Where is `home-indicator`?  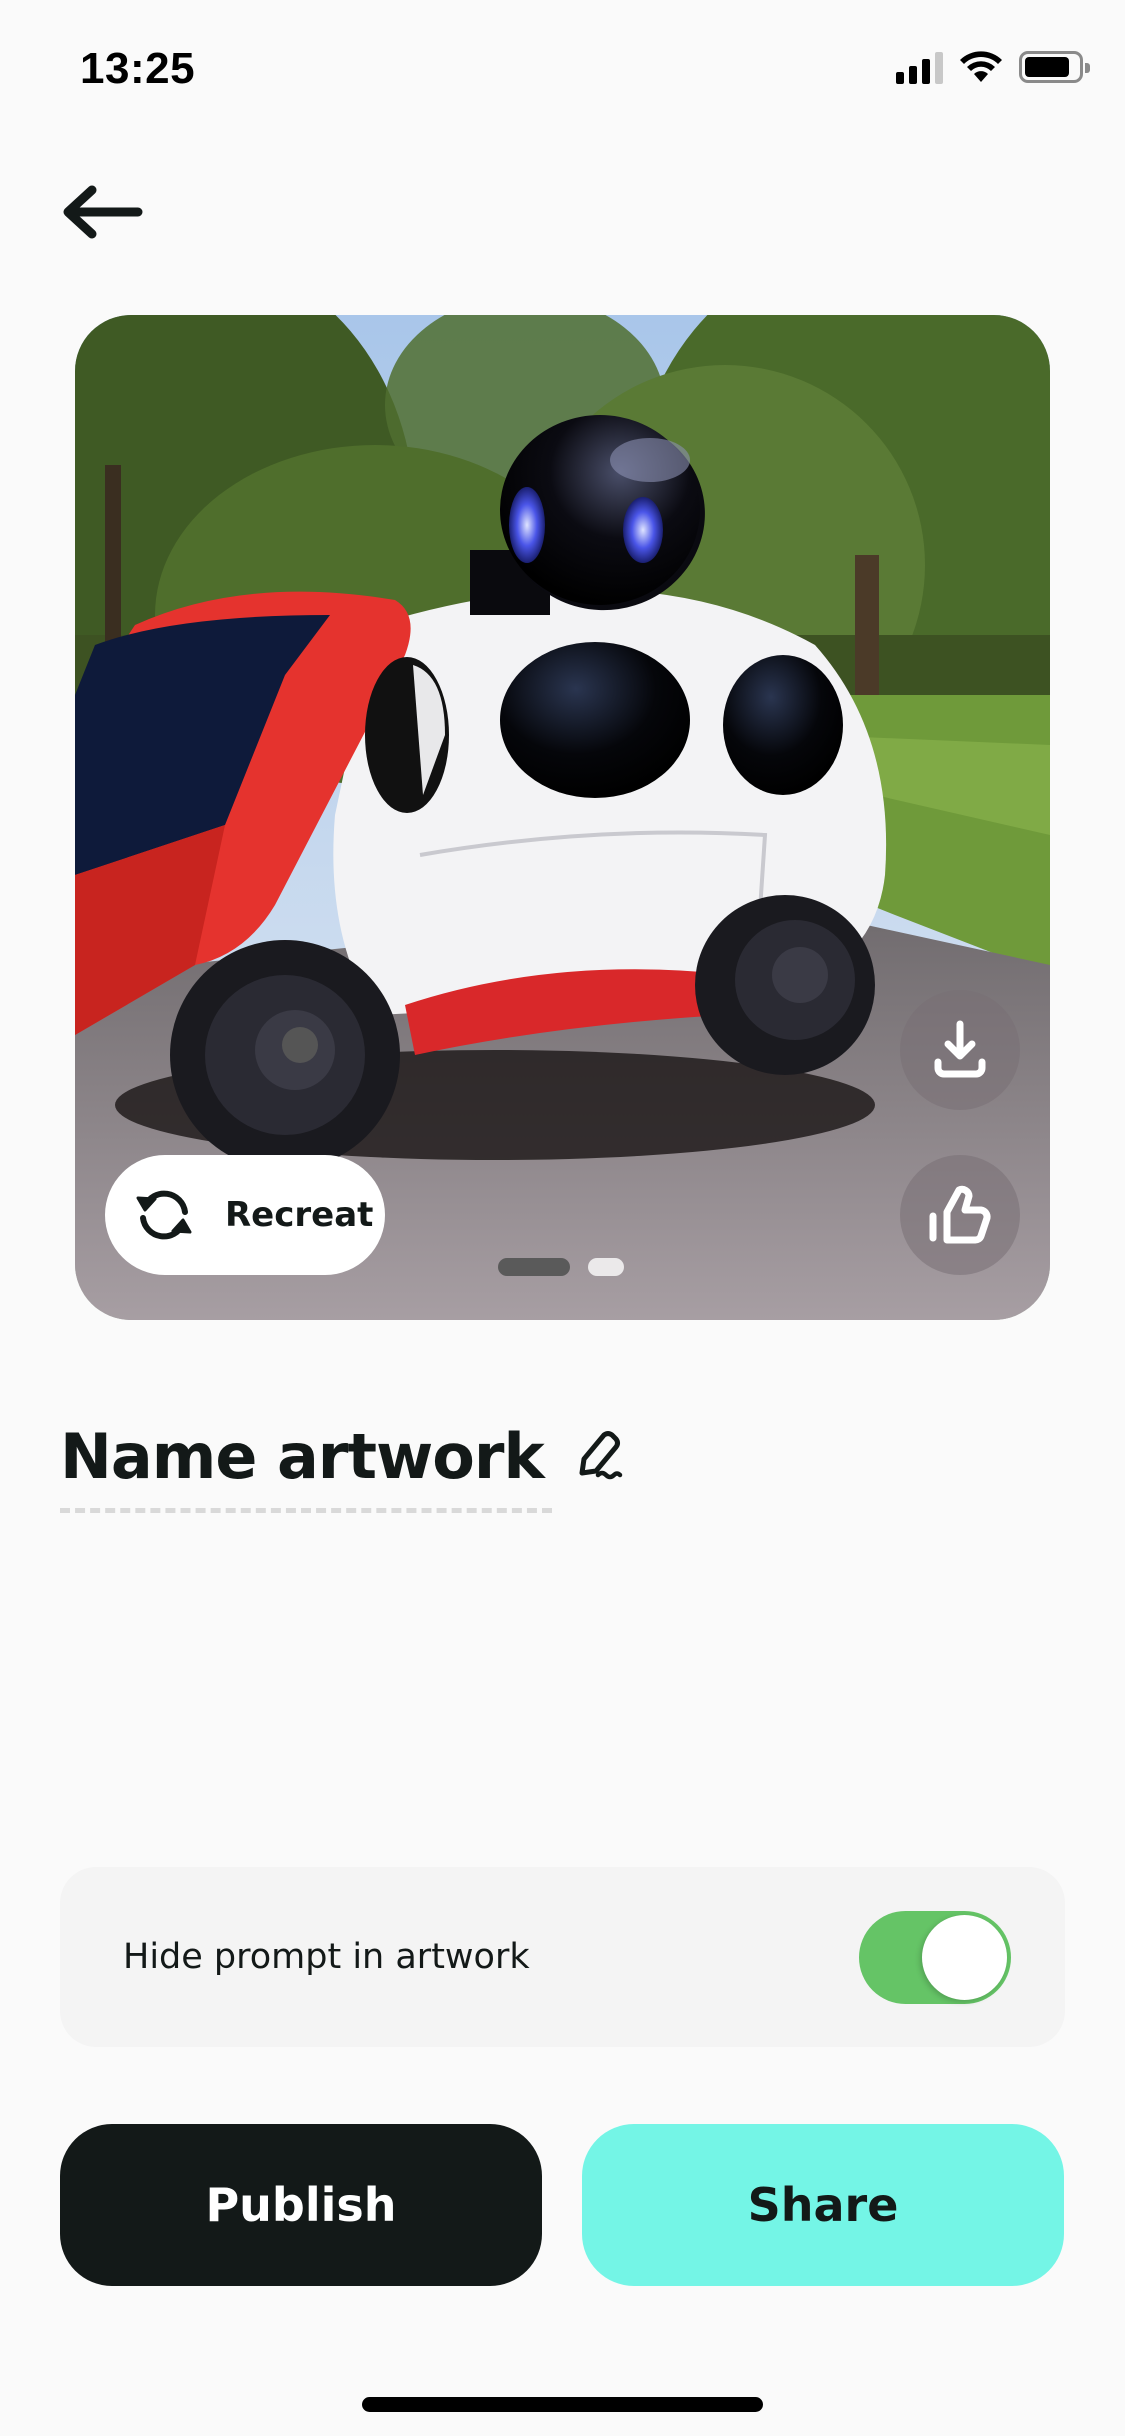
home-indicator is located at coordinates (562, 2404).